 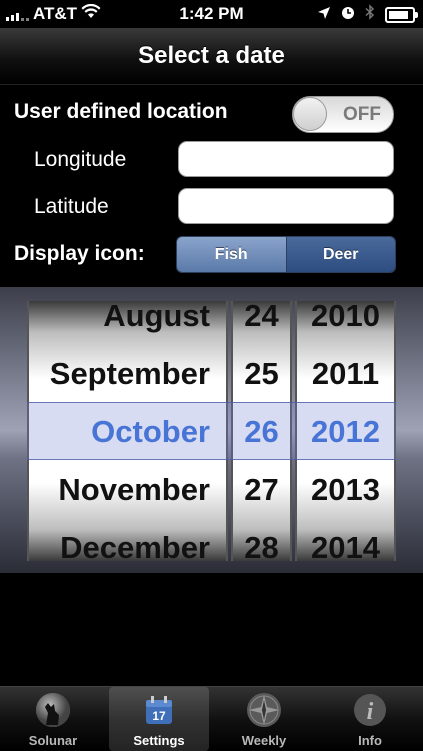 What do you see at coordinates (127, 490) in the screenshot?
I see `month-item: November` at bounding box center [127, 490].